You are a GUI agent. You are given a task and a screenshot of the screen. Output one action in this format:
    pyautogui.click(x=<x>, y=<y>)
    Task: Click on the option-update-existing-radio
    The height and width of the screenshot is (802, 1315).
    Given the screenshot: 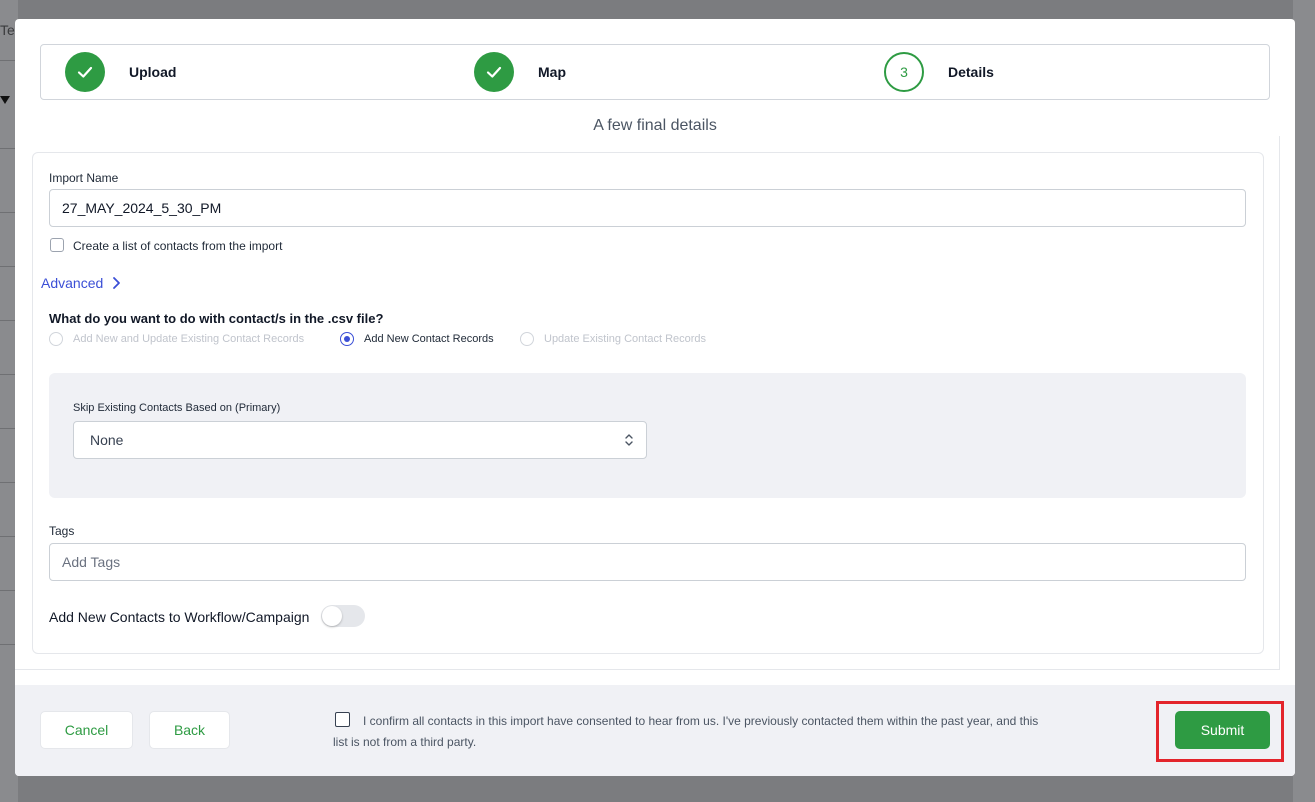 What is the action you would take?
    pyautogui.click(x=527, y=339)
    